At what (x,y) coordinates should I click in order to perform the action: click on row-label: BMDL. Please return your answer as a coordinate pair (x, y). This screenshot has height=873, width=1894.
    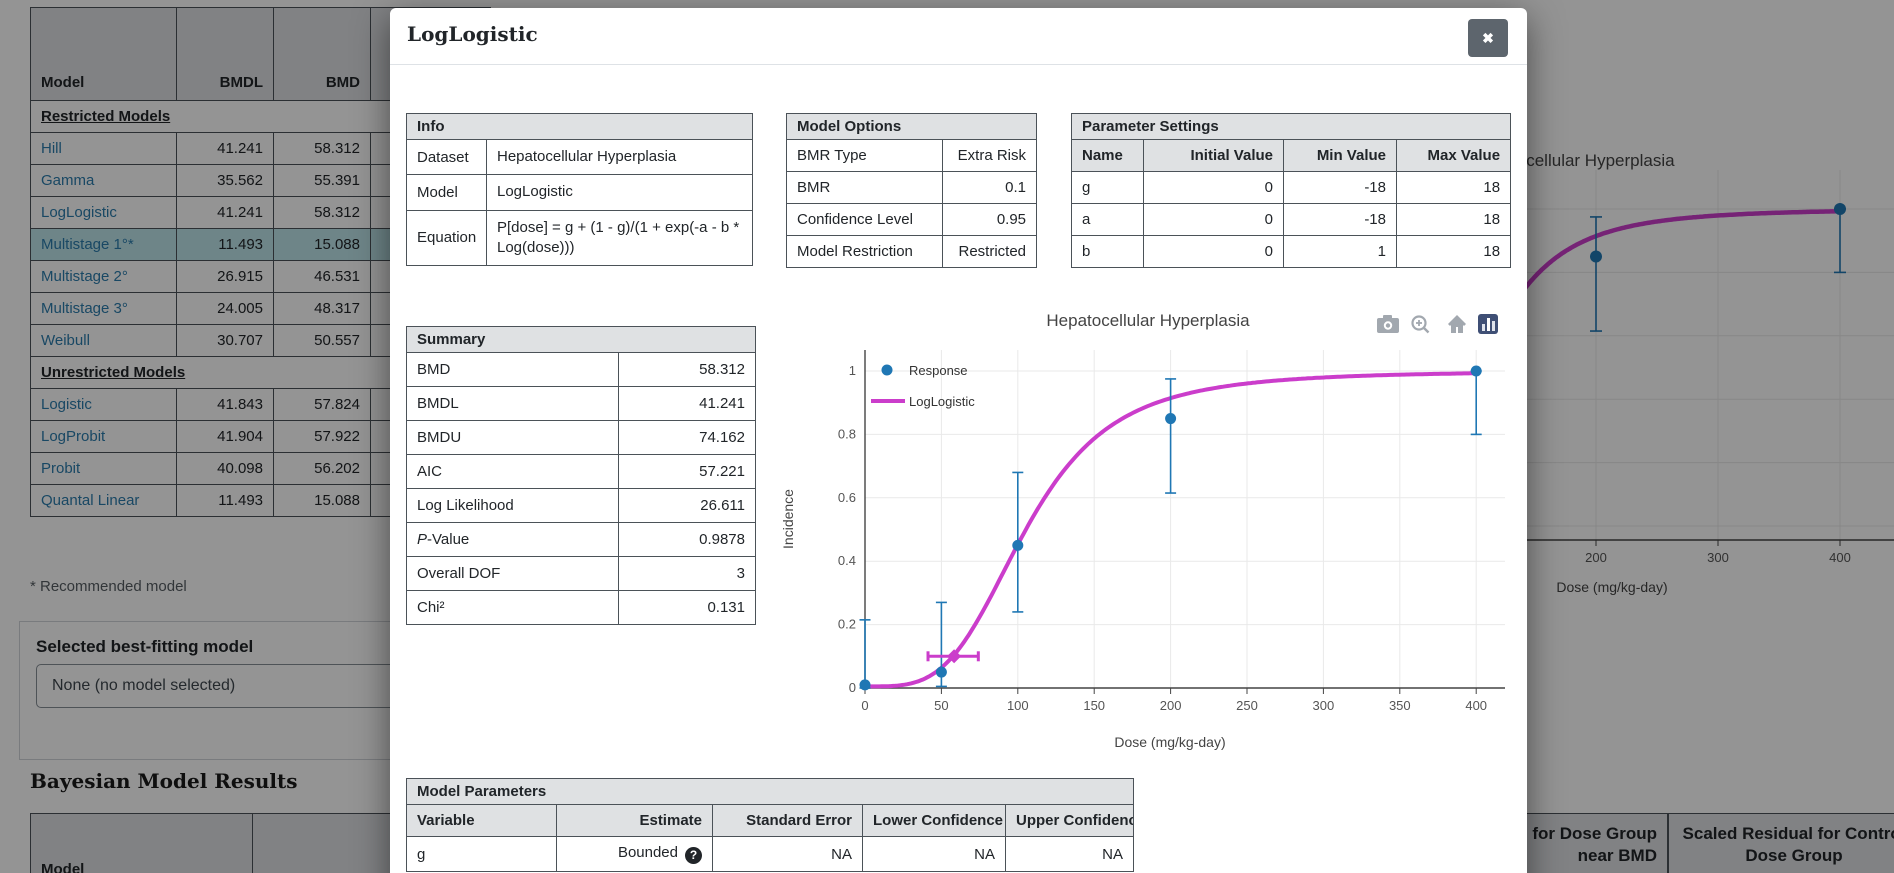
    Looking at the image, I should click on (512, 403).